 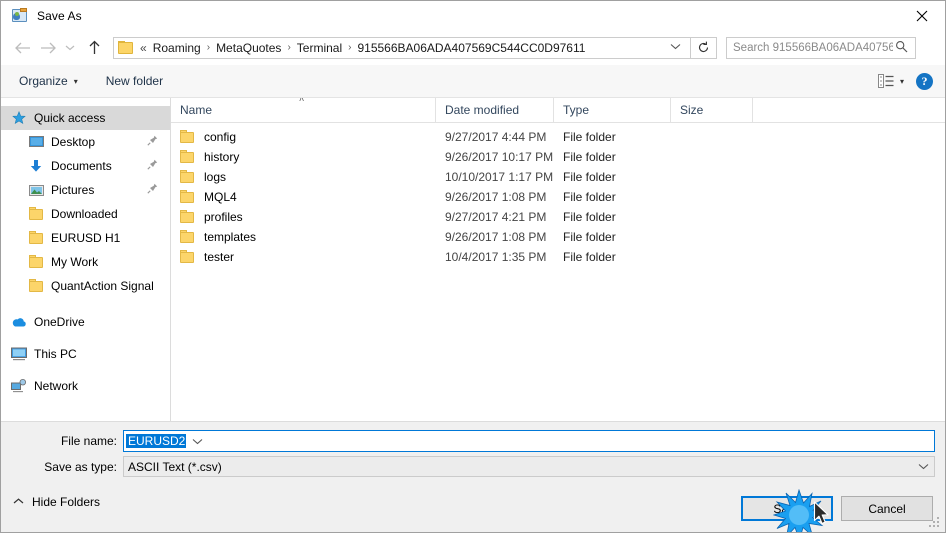 I want to click on table-row: history 9/26/2017 10:17 PM File folder, so click(x=558, y=157).